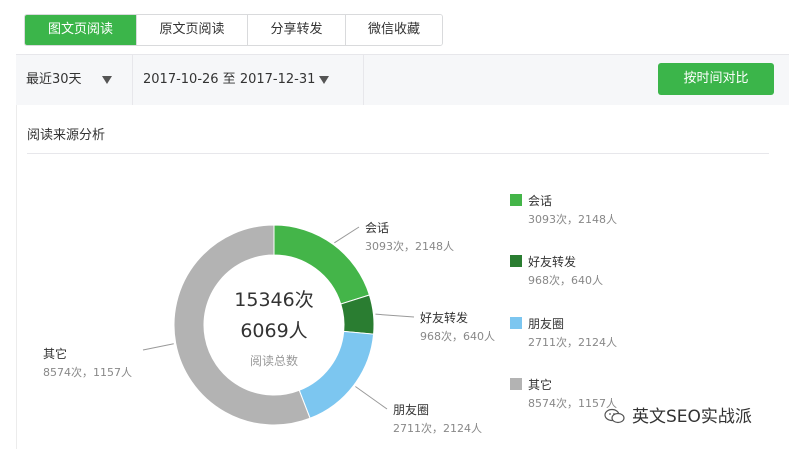 The height and width of the screenshot is (449, 789). Describe the element at coordinates (273, 300) in the screenshot. I see `center-total-reads: 15346次` at that location.